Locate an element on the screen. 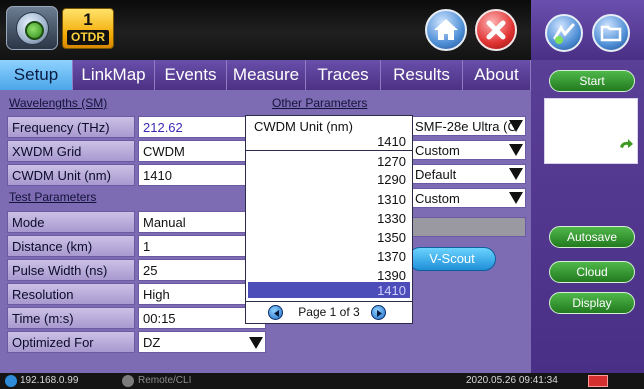 Image resolution: width=644 pixels, height=389 pixels. popup-title: CWDM Unit (nm) is located at coordinates (303, 126).